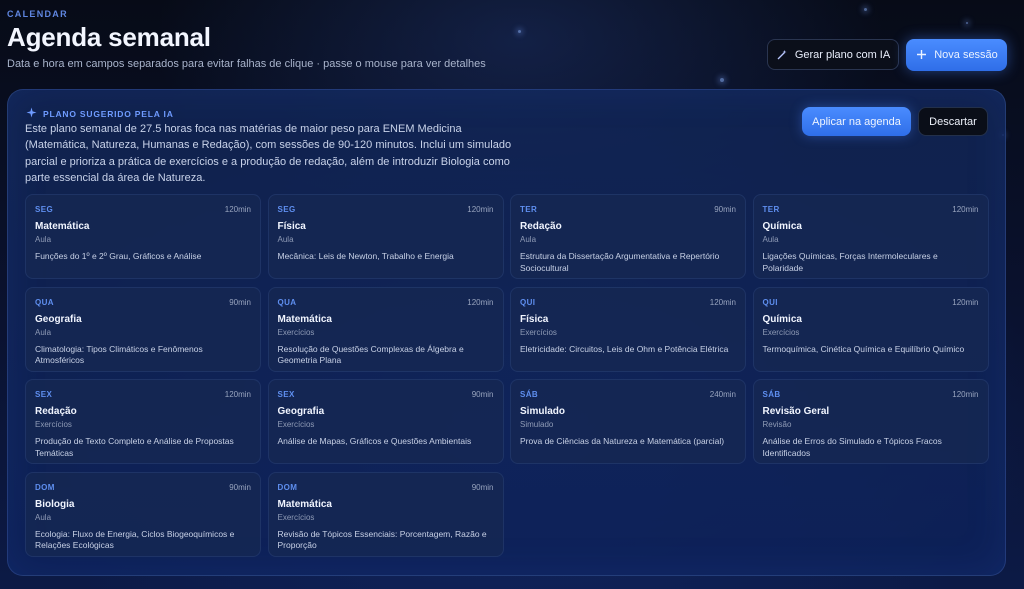 Image resolution: width=1024 pixels, height=589 pixels. I want to click on new-session-button: Nova sessão, so click(956, 55).